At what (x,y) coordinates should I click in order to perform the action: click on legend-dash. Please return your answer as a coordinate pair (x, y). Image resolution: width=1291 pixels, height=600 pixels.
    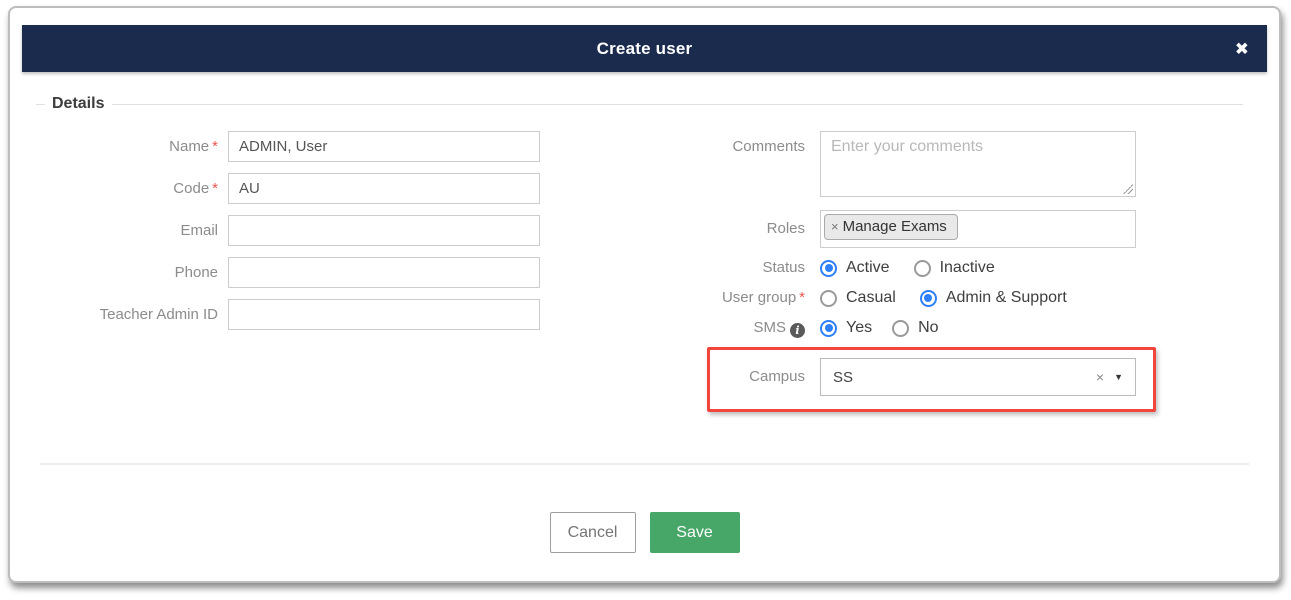
    Looking at the image, I should click on (40, 104).